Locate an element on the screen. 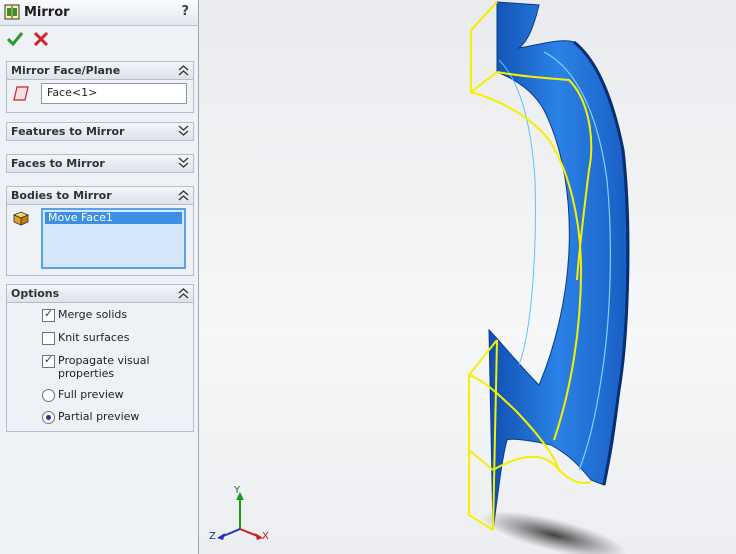  faces-header: Faces to Mirror is located at coordinates (100, 163).